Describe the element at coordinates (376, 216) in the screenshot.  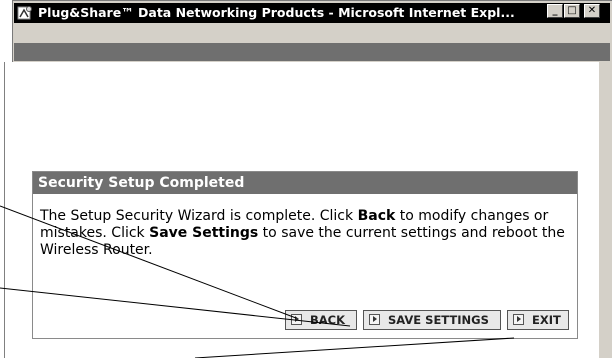
I see `message-back-emphasis: Back` at that location.